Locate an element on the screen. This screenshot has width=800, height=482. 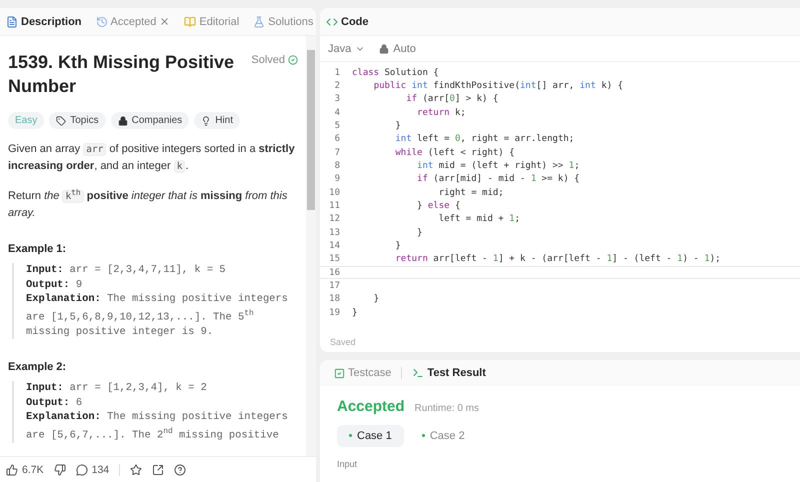
line-number: 6 is located at coordinates (337, 139).